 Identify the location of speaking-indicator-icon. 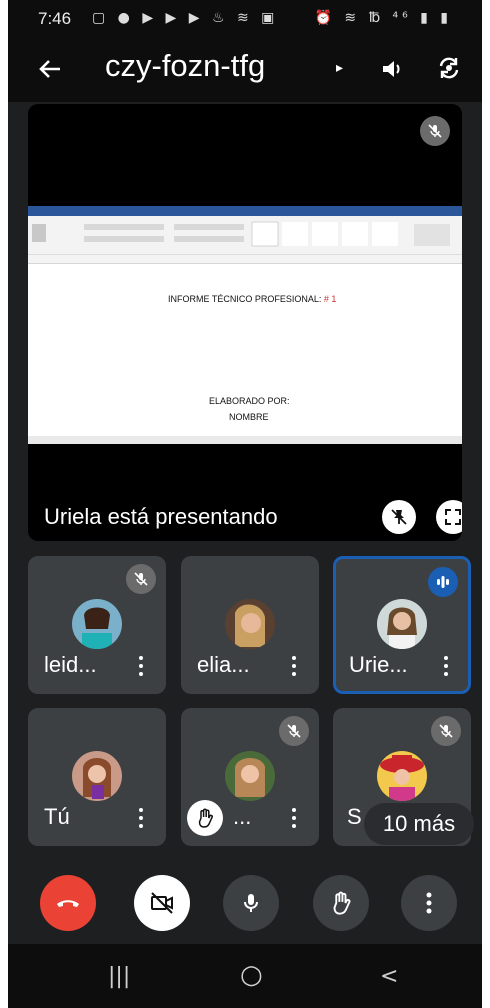
(443, 582).